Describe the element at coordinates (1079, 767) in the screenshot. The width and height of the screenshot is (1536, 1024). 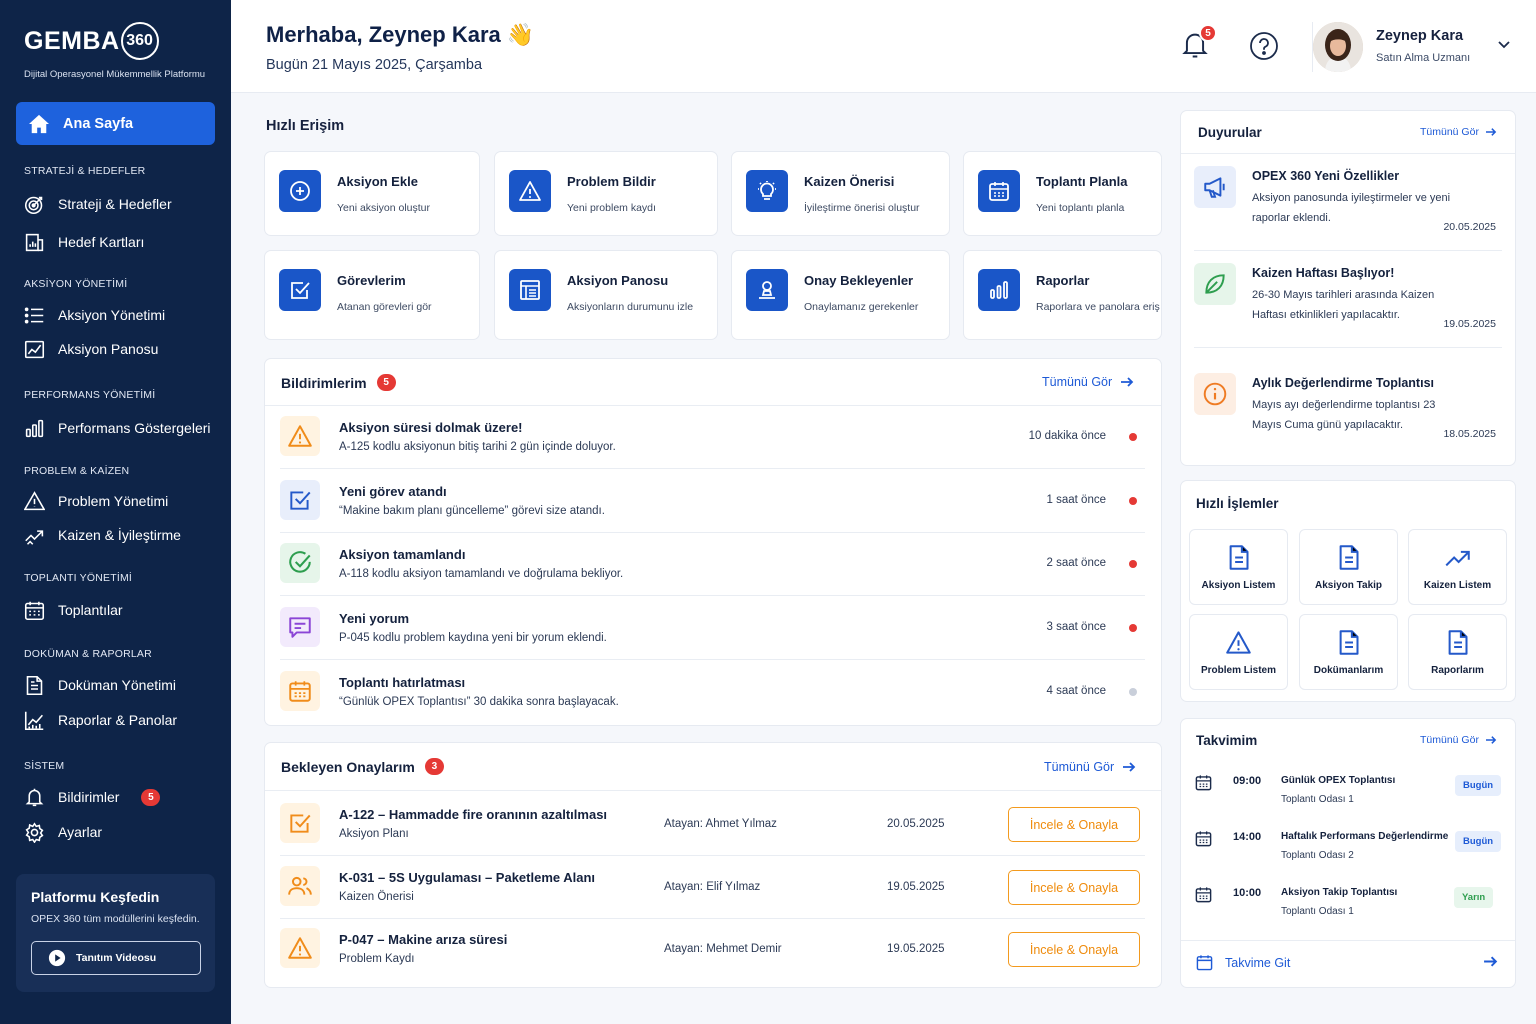
I see `see-all-label: Tümünü Gör` at that location.